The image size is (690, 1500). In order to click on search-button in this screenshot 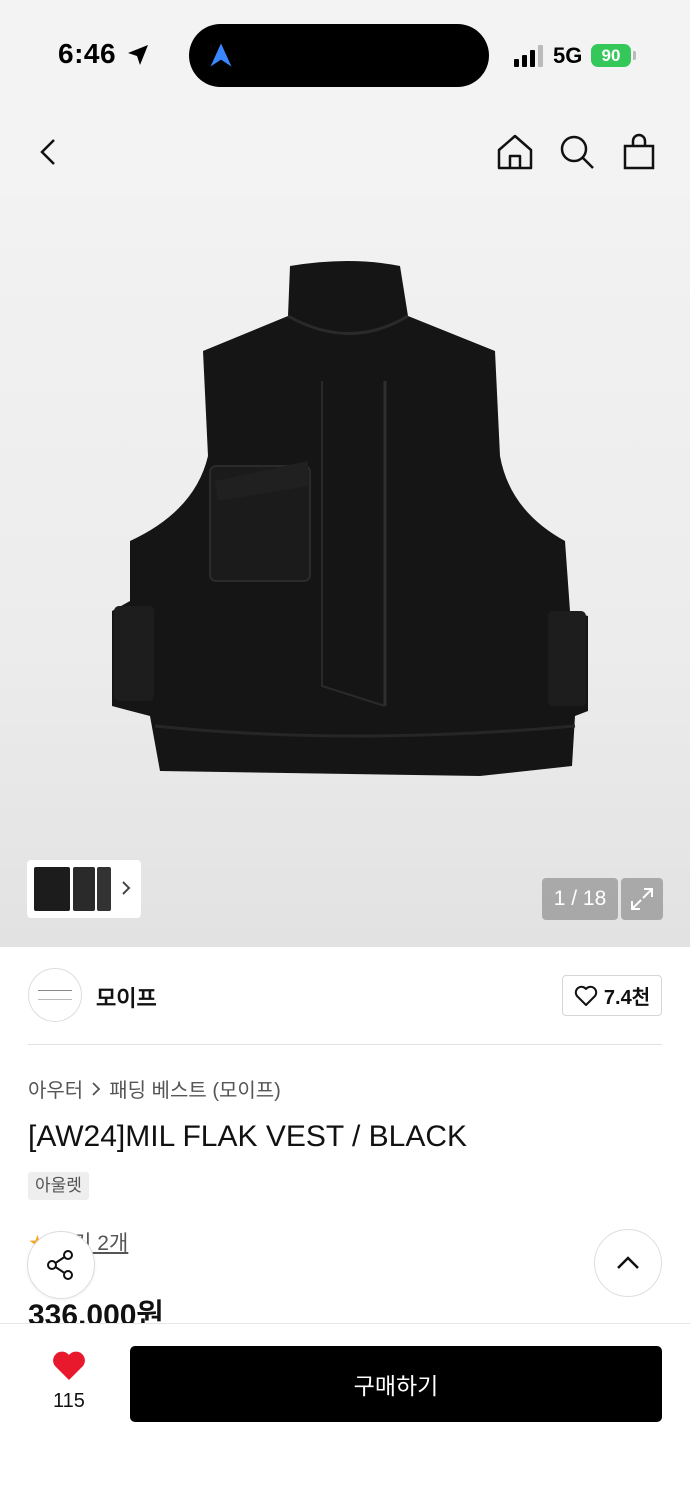, I will do `click(577, 152)`.